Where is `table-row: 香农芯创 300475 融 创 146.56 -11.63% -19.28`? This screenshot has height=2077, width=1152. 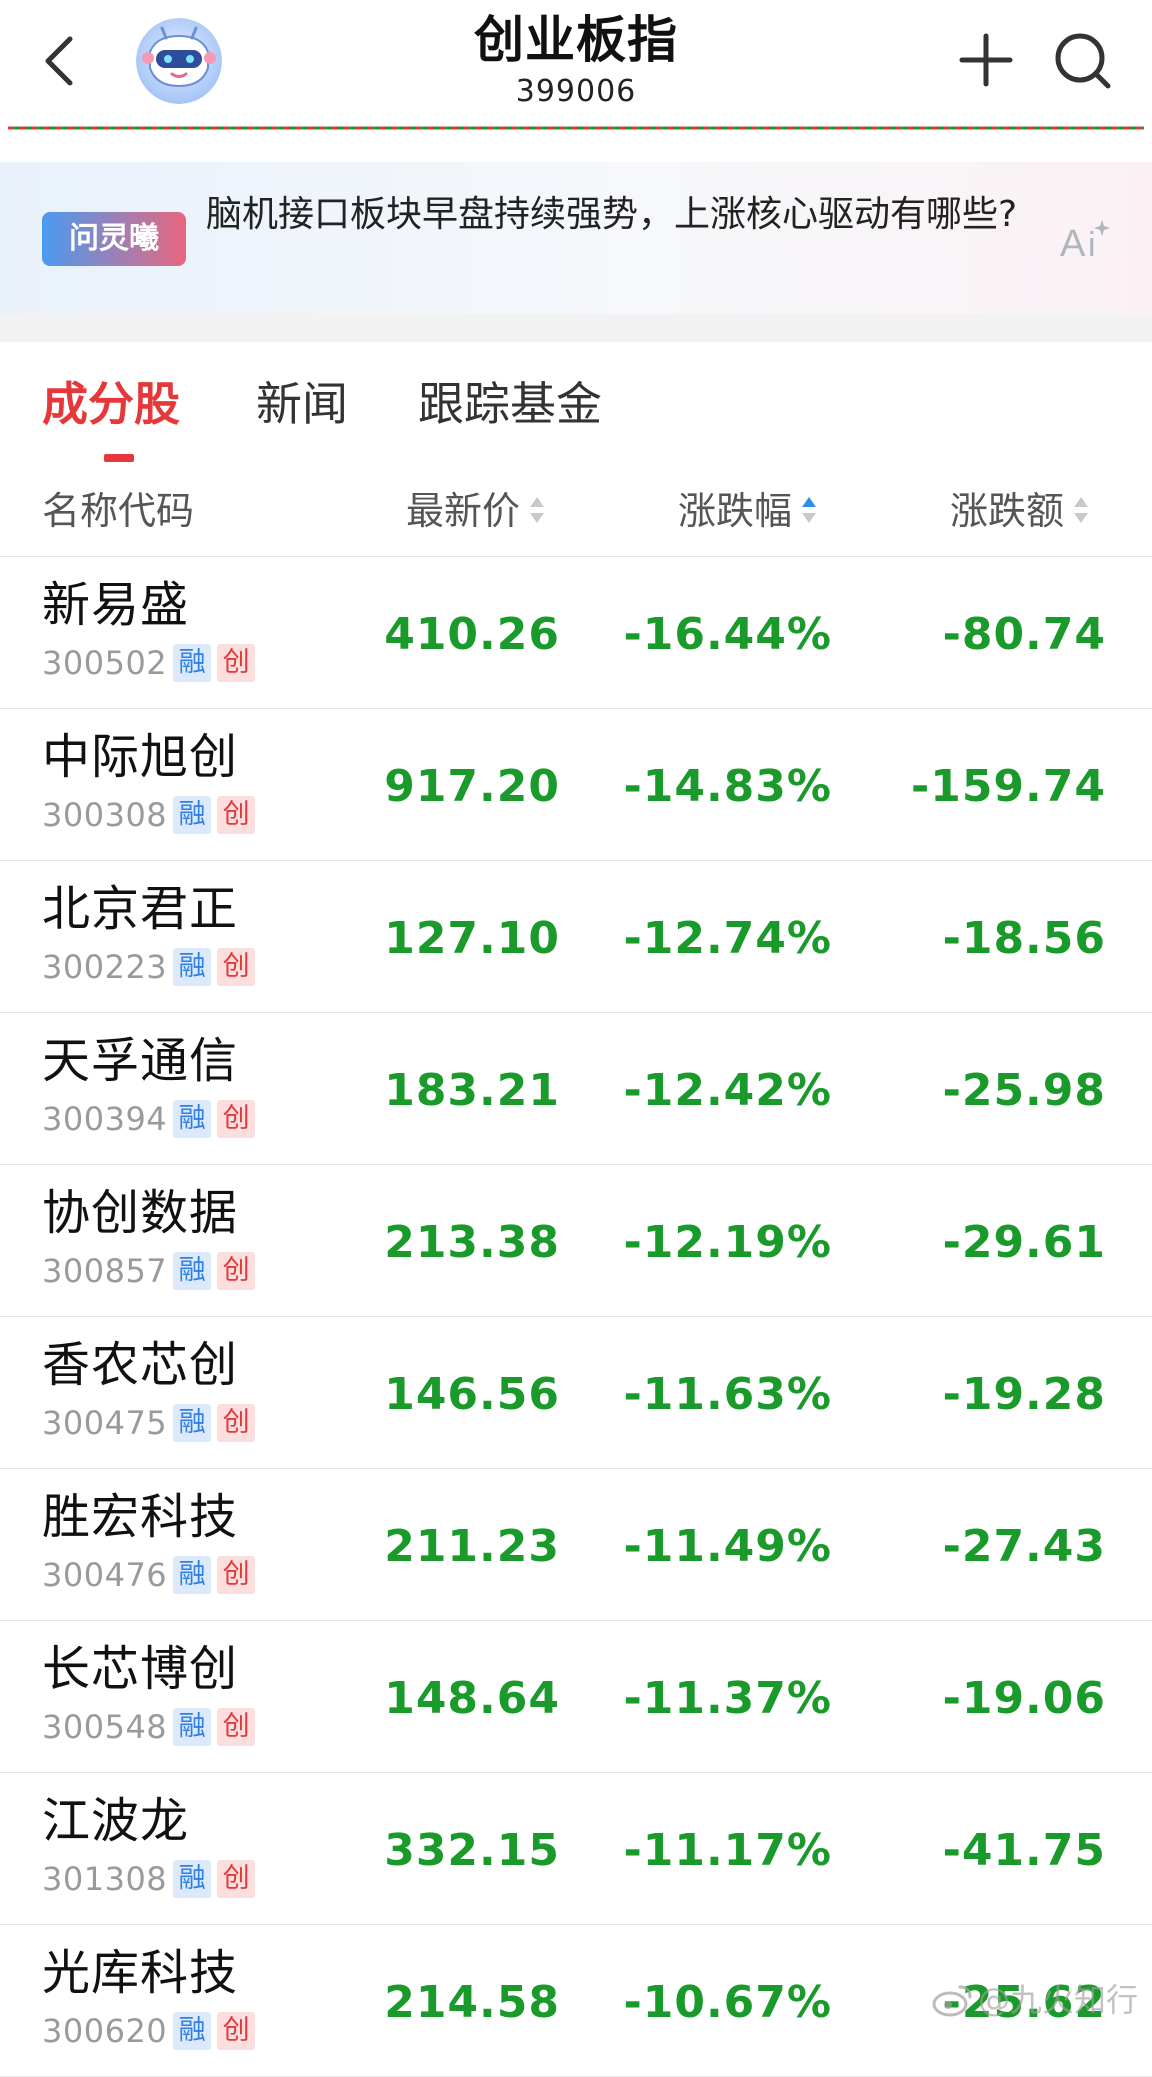
table-row: 香农芯创 300475 融 创 146.56 -11.63% -19.28 is located at coordinates (576, 1393).